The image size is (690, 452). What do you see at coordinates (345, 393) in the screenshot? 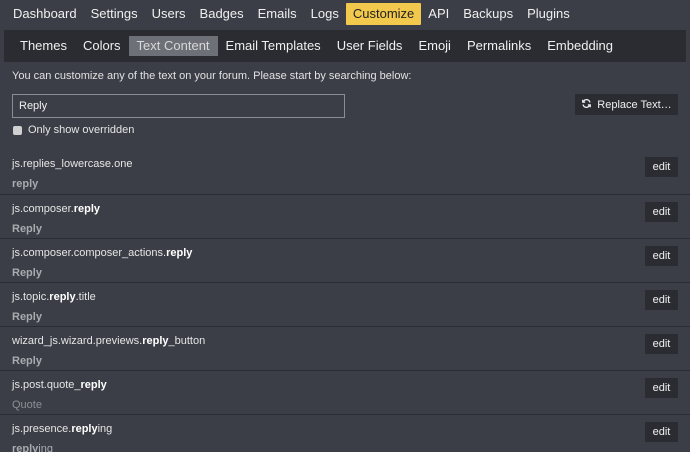
I see `list-item: js.post.quote_reply Quote edit` at bounding box center [345, 393].